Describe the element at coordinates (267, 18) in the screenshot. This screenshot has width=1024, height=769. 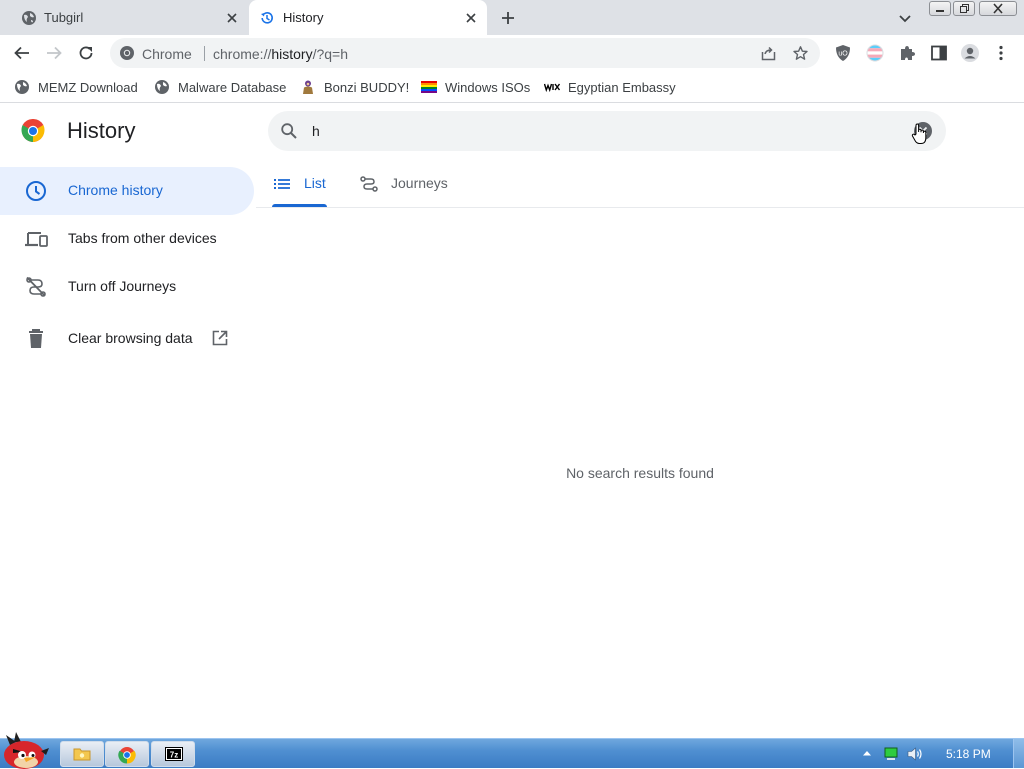
I see `history-icon` at that location.